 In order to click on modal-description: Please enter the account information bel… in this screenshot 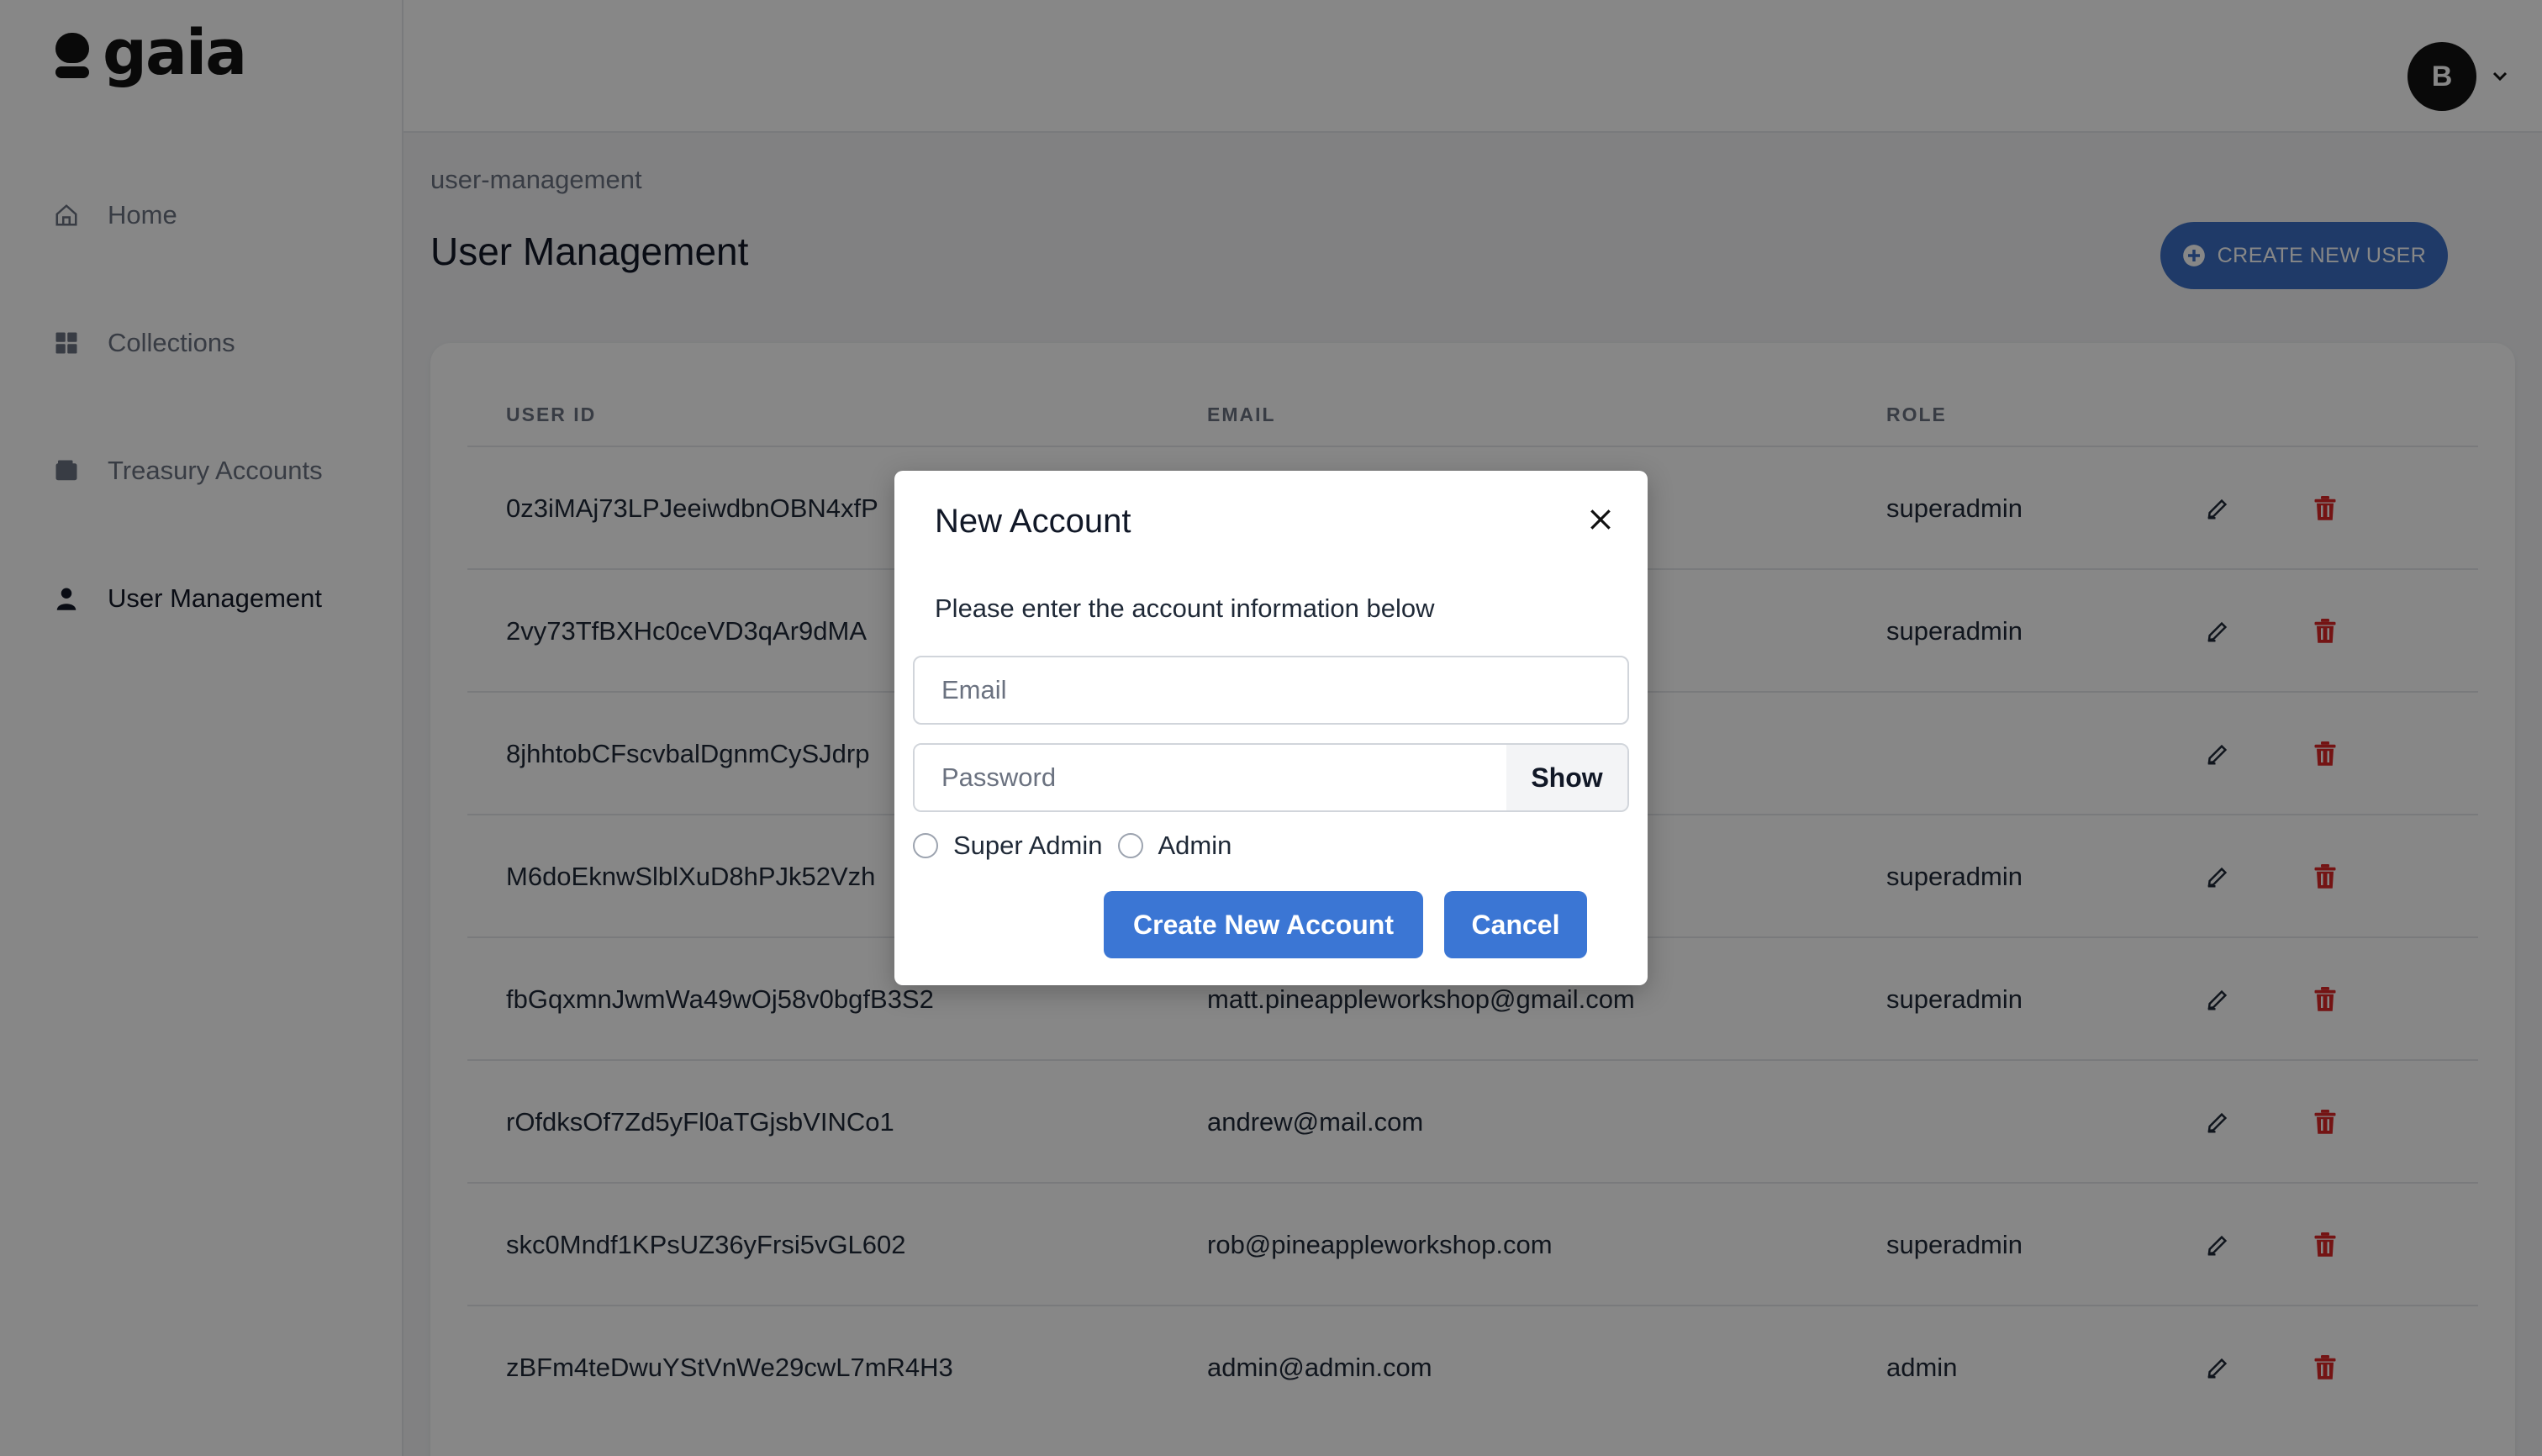, I will do `click(1185, 608)`.